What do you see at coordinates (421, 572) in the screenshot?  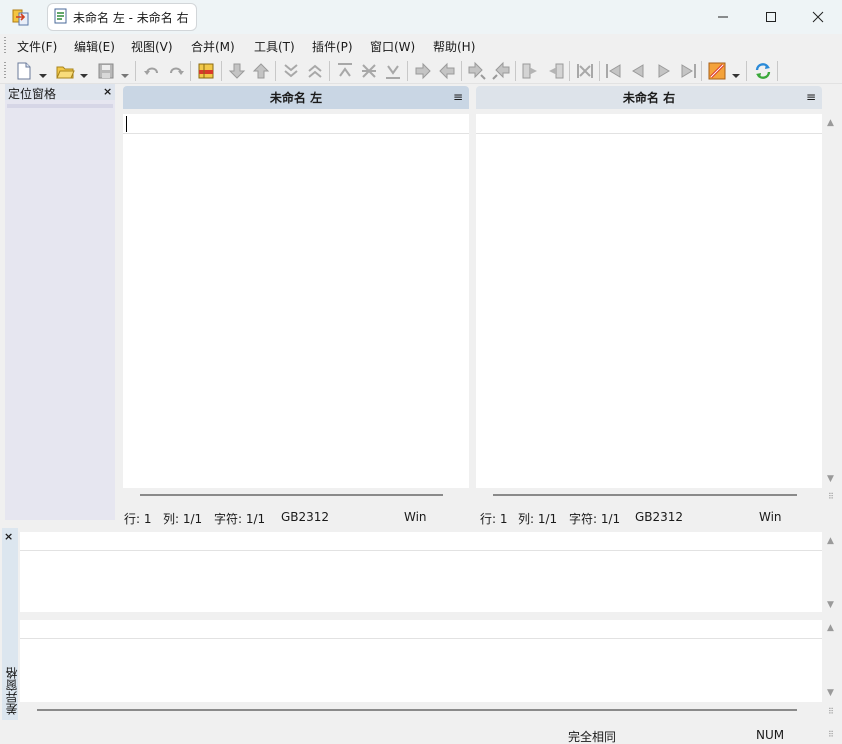 I see `diff-pane-top-editor` at bounding box center [421, 572].